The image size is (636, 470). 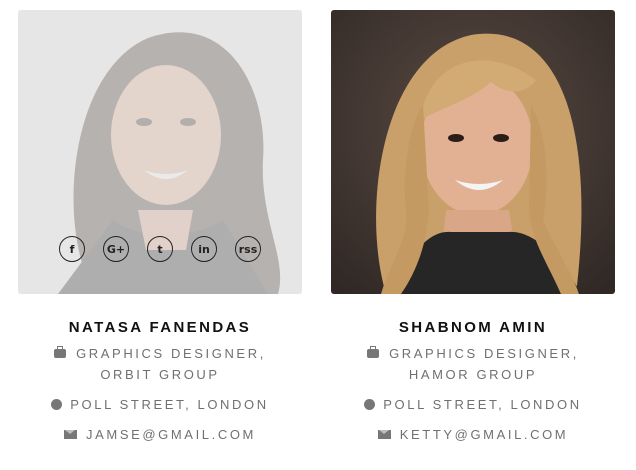 I want to click on linkedin-icon: in, so click(x=204, y=249).